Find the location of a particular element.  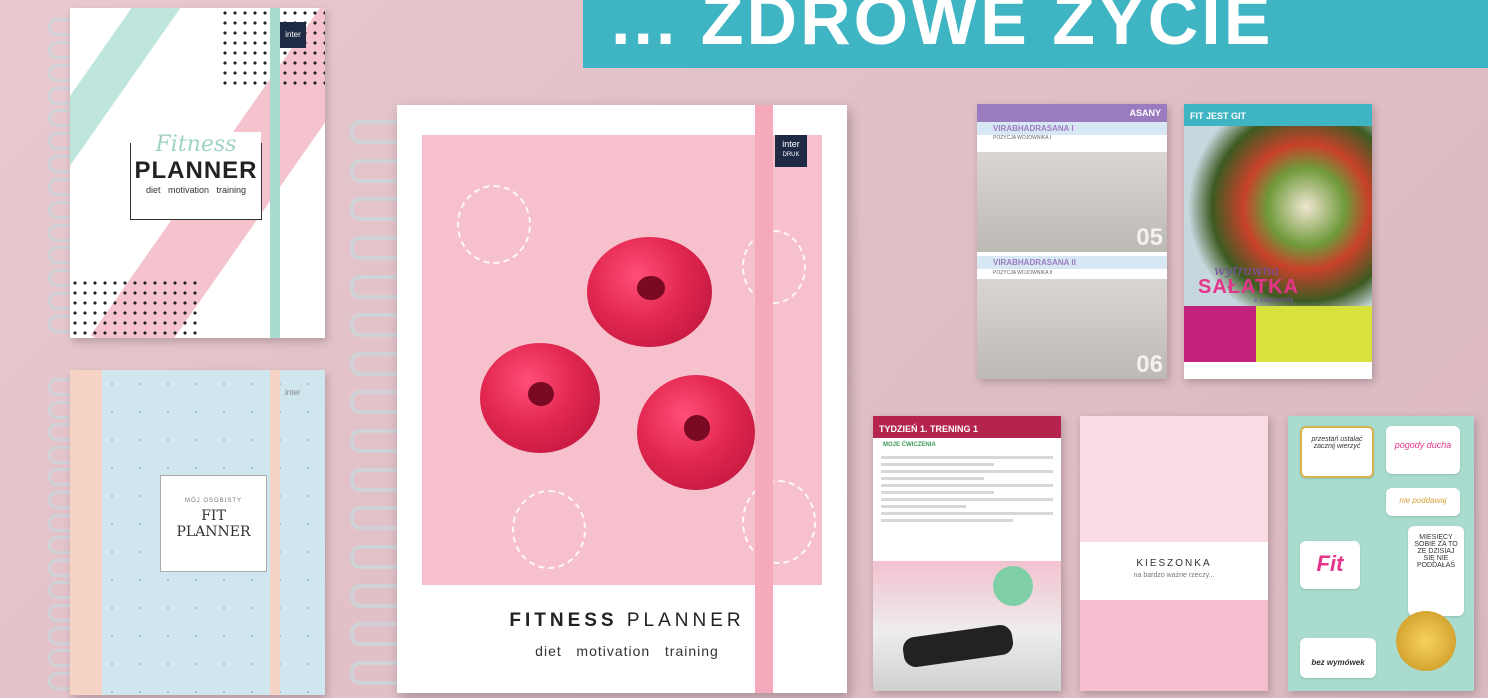

pocket-title: KIESZONKA is located at coordinates (1174, 563).